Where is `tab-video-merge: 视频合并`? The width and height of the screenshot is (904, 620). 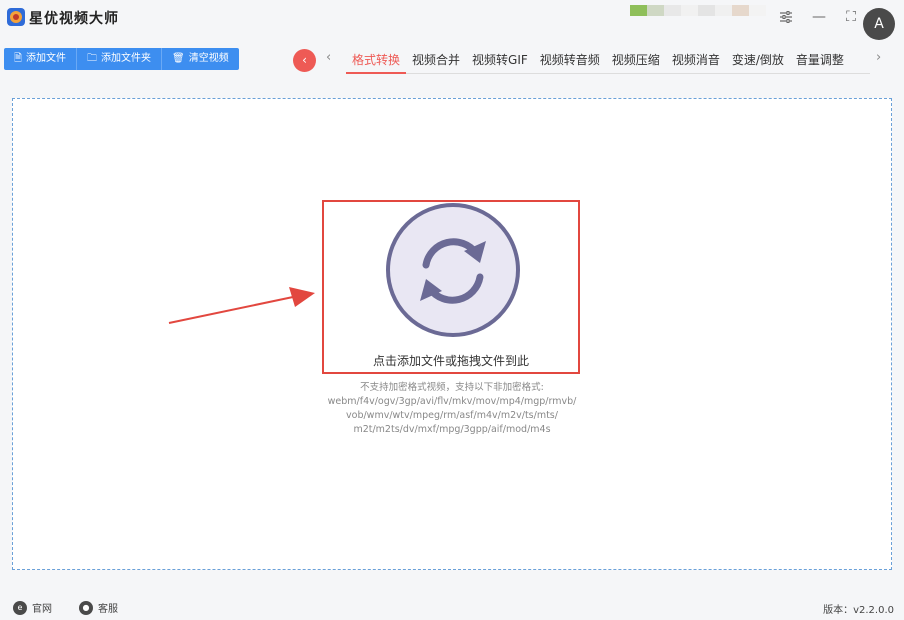 tab-video-merge: 视频合并 is located at coordinates (436, 61).